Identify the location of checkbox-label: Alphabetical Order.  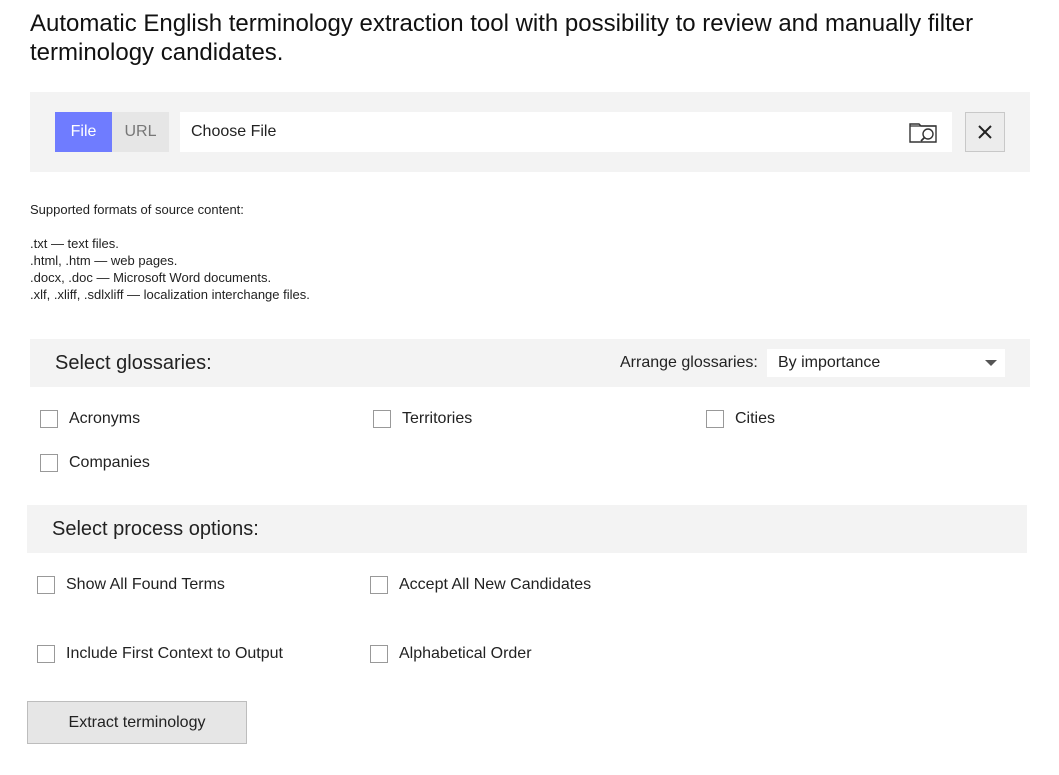
(465, 653).